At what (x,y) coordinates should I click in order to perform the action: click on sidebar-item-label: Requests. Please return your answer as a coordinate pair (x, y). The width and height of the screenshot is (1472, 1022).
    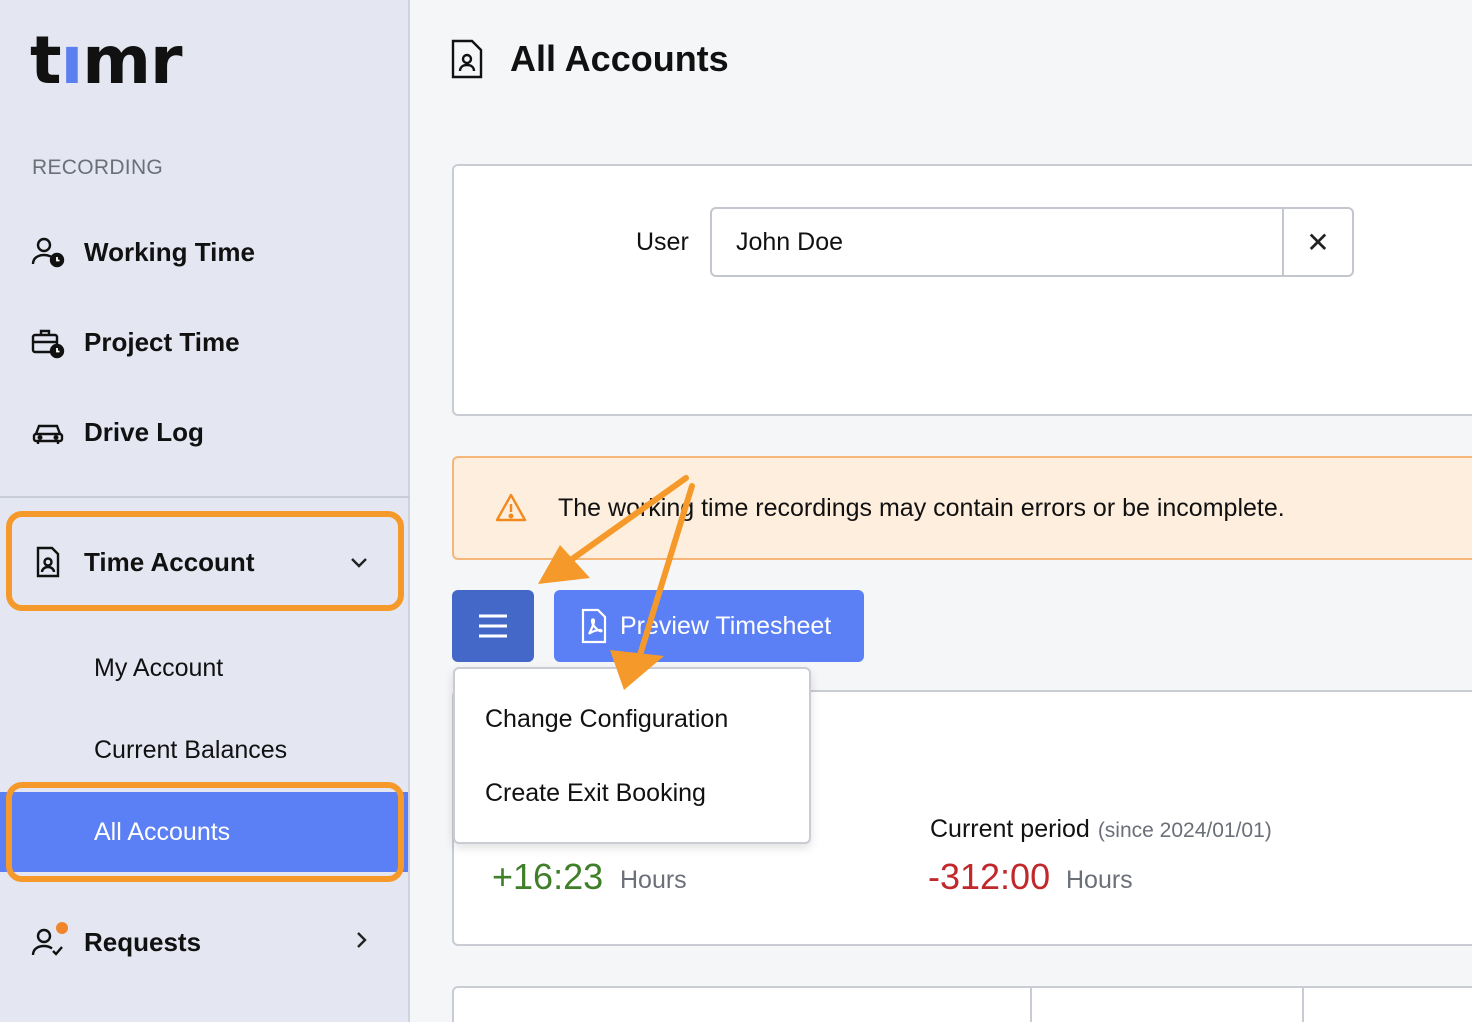
    Looking at the image, I should click on (143, 941).